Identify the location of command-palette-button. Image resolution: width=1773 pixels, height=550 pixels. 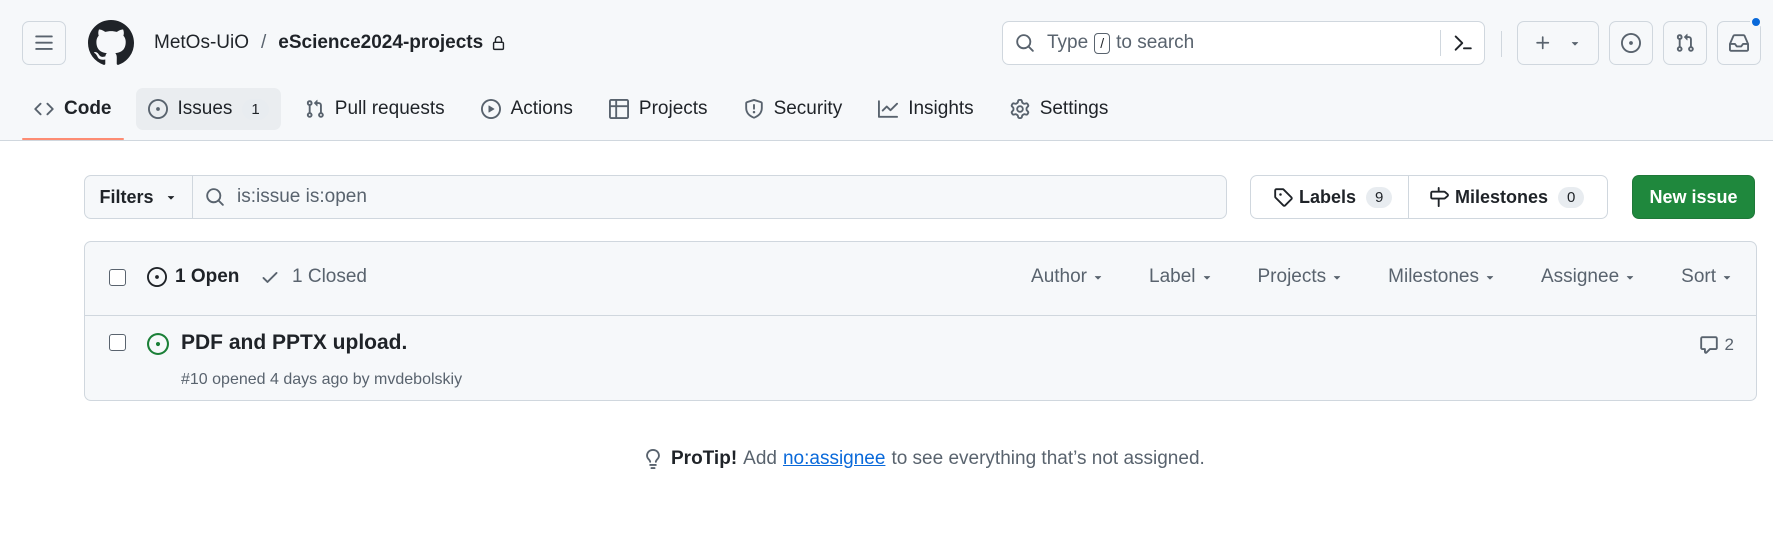
(1462, 43).